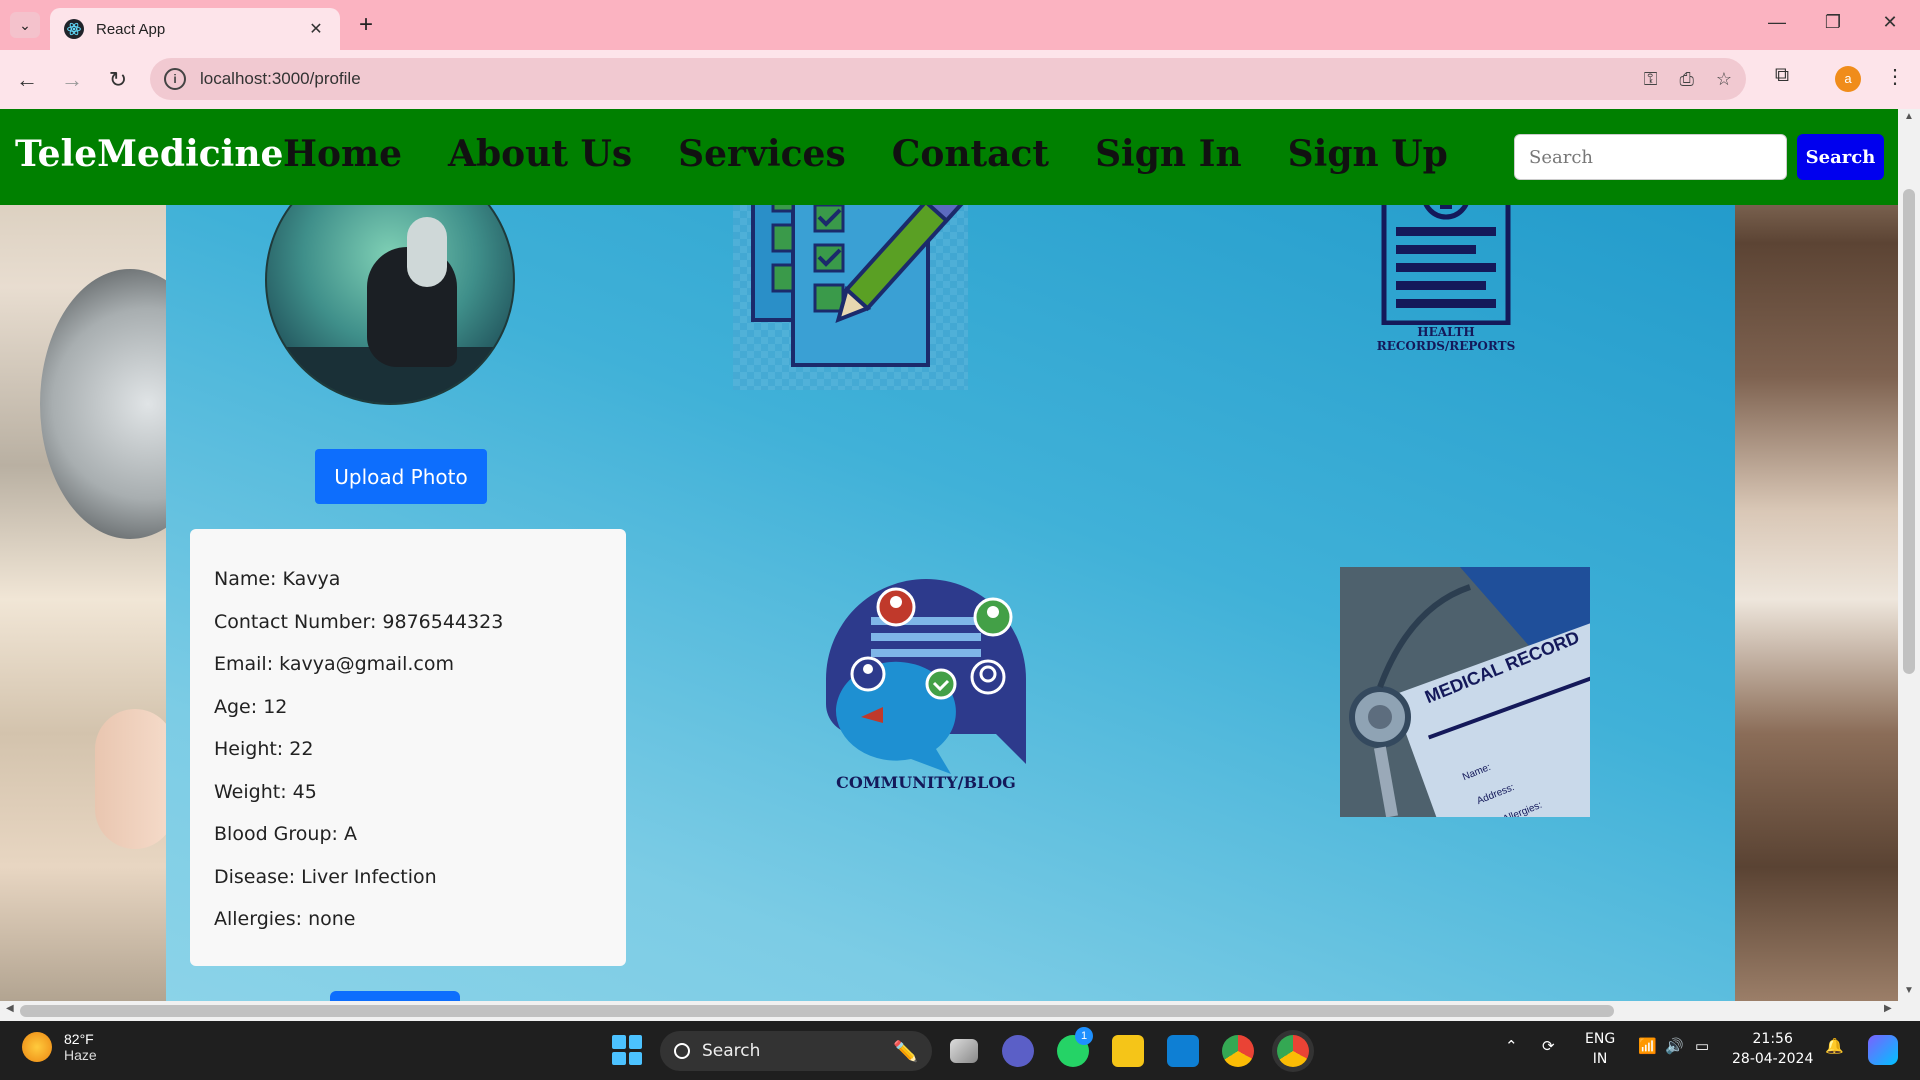 This screenshot has width=1920, height=1080. Describe the element at coordinates (1018, 1051) in the screenshot. I see `teams-chat-icon` at that location.